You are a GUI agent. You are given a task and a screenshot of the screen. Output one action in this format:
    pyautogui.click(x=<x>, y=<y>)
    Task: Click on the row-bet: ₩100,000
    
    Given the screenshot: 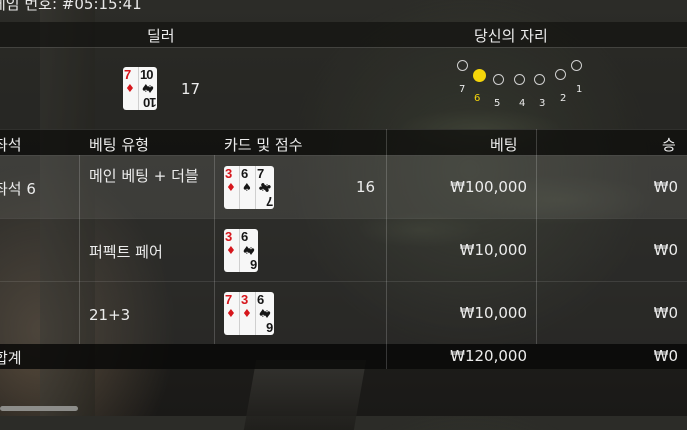 What is the action you would take?
    pyautogui.click(x=488, y=187)
    